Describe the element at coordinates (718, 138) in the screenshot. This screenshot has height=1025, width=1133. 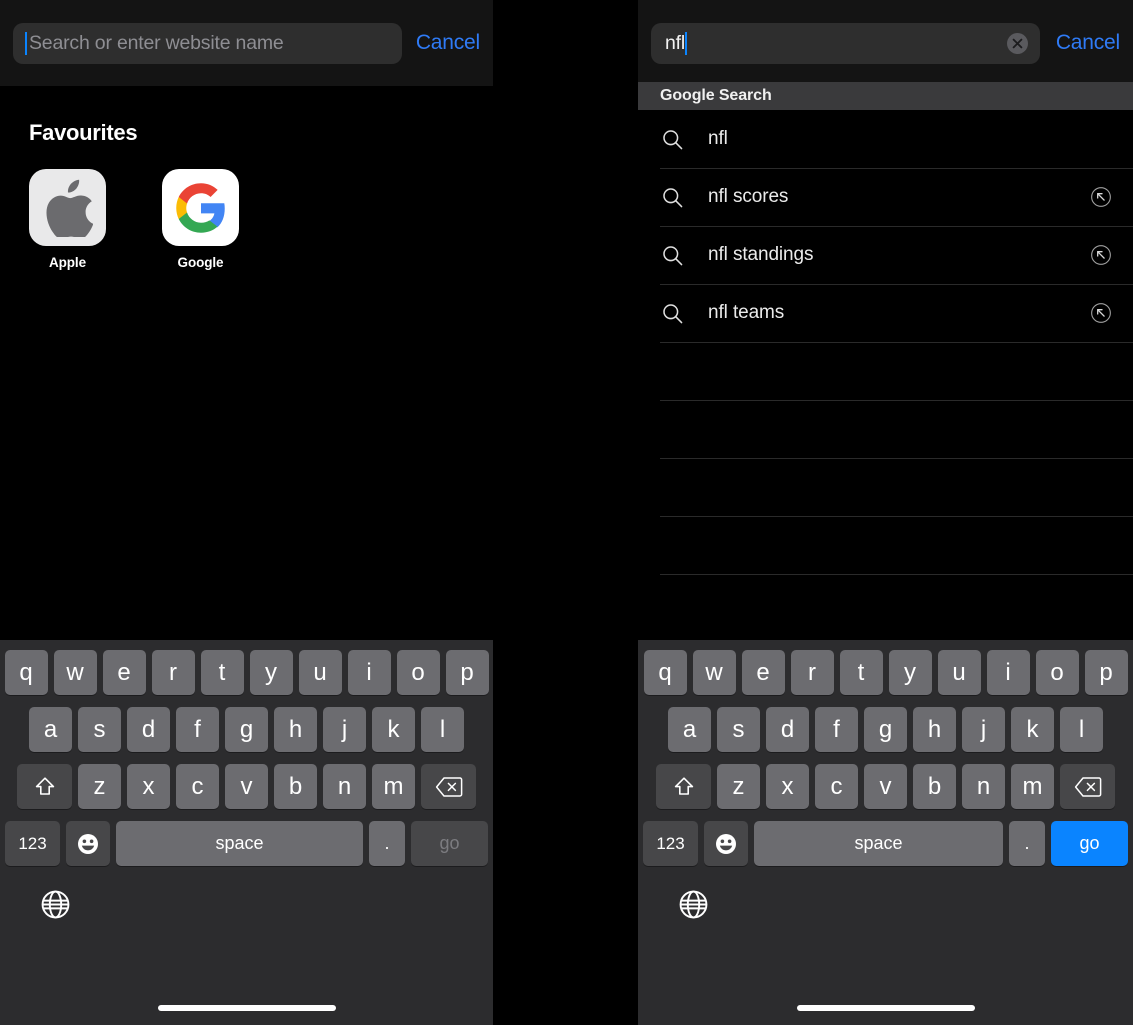
I see `suggestion-label: nfl` at that location.